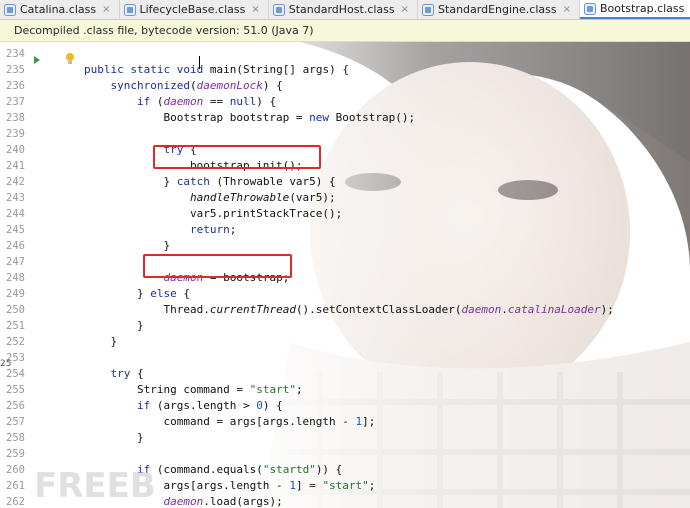 The height and width of the screenshot is (508, 690). Describe the element at coordinates (262, 197) in the screenshot. I see `code-text: handleThrowable(var5);` at that location.